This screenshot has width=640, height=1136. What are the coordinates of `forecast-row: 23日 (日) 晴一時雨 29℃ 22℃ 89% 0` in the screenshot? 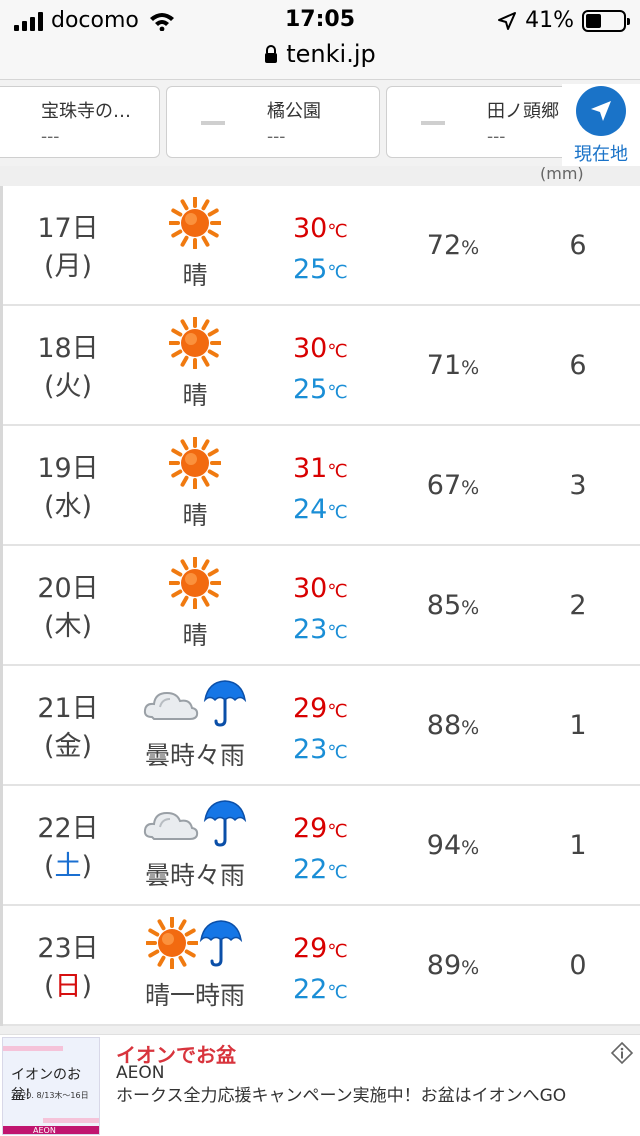 It's located at (321, 966).